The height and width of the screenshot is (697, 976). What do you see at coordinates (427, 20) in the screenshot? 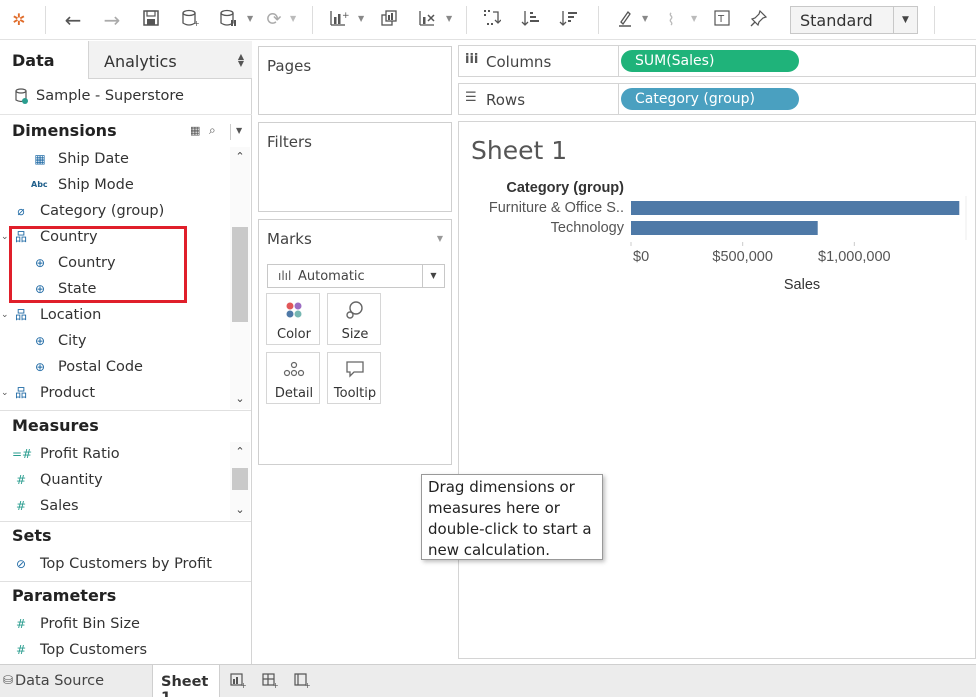
I see `clear-sheet-icon` at bounding box center [427, 20].